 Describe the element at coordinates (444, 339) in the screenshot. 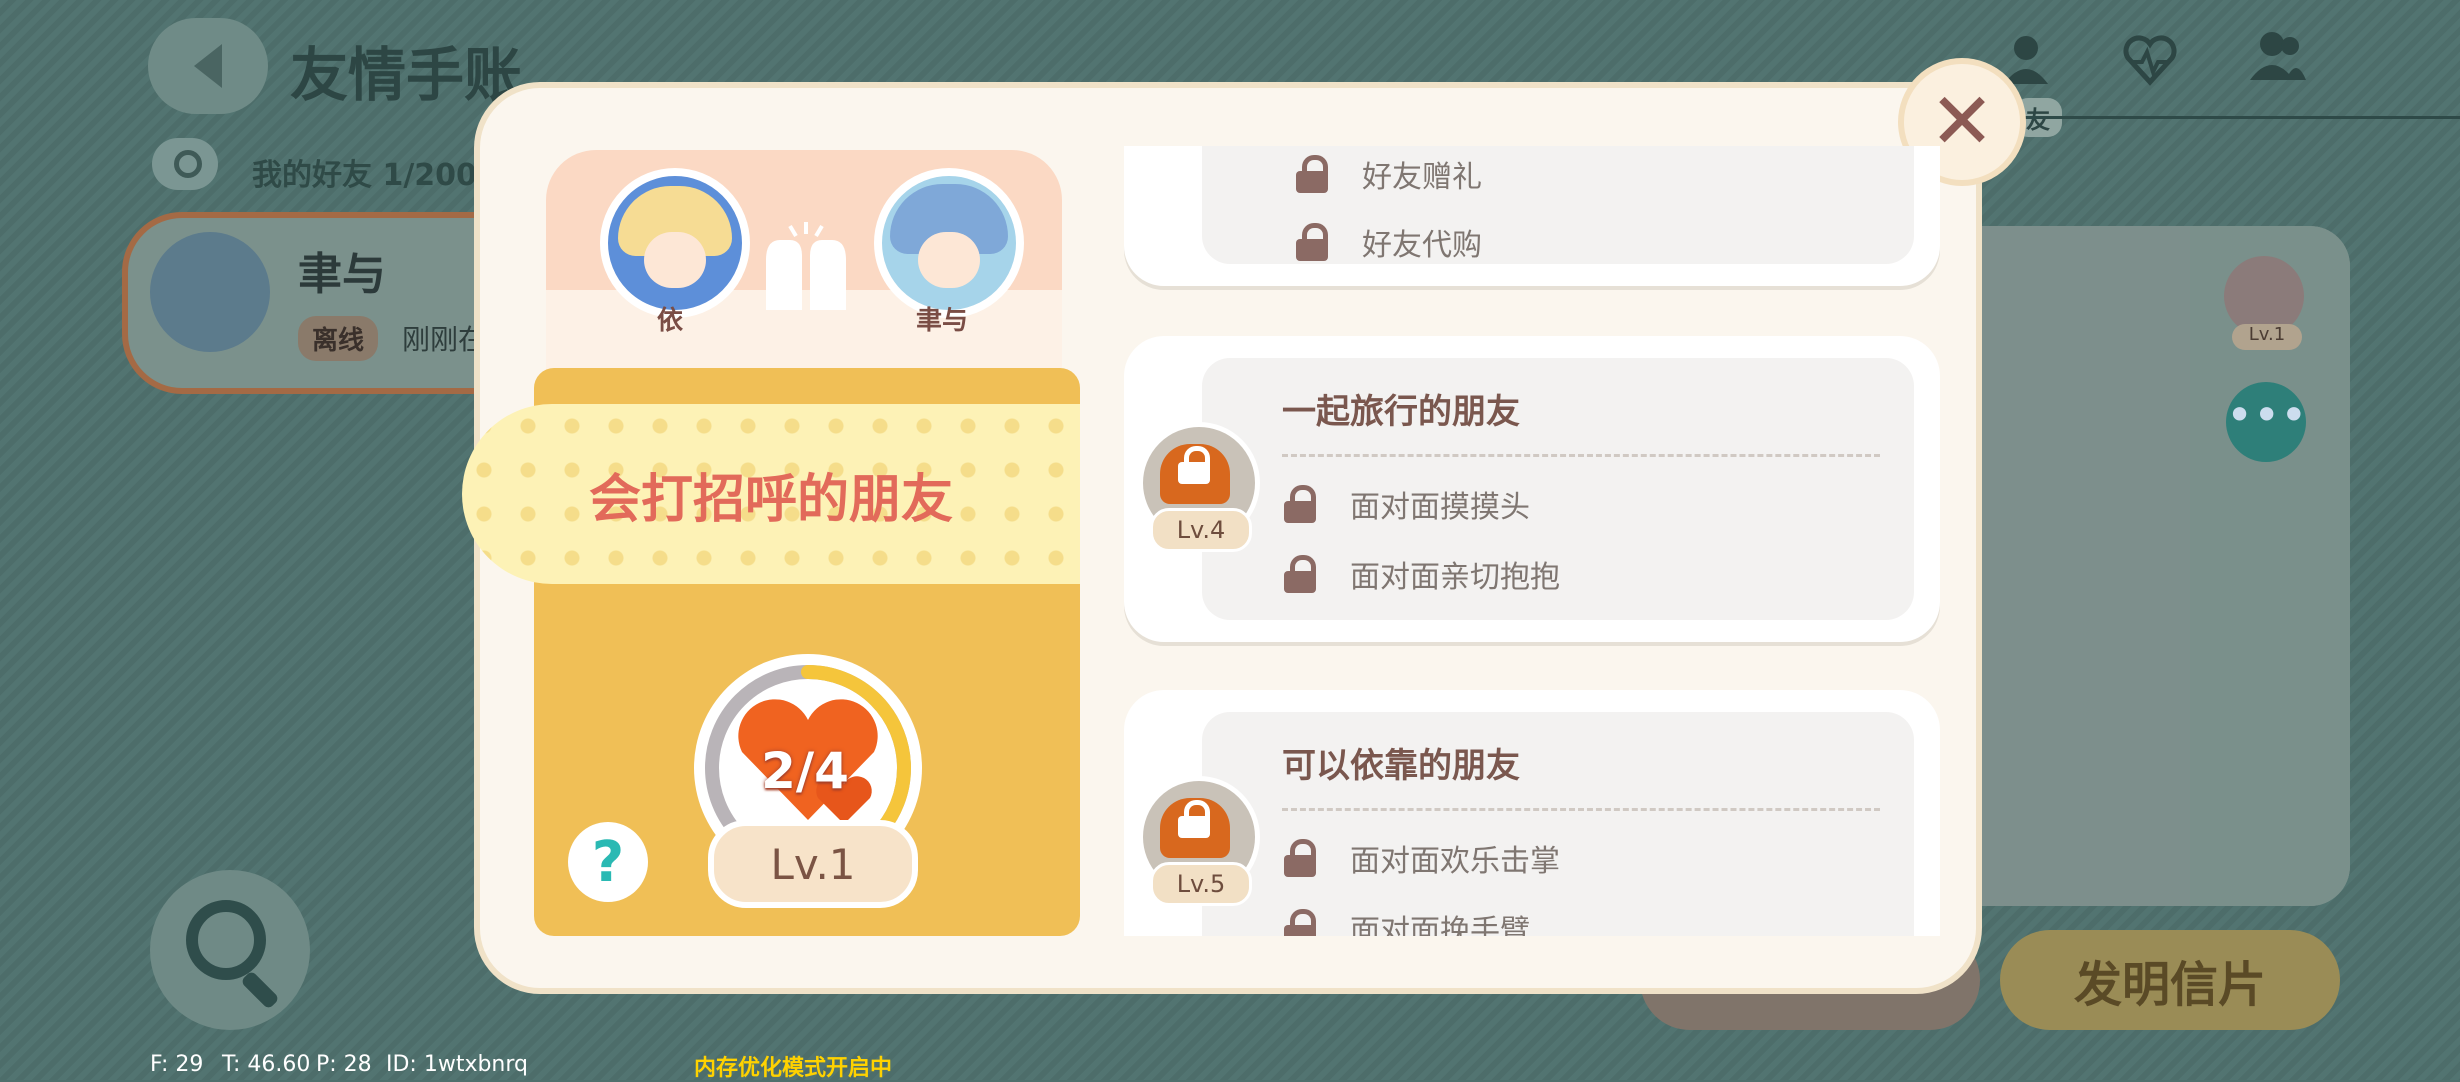

I see `last-seen-text: 刚刚在` at that location.